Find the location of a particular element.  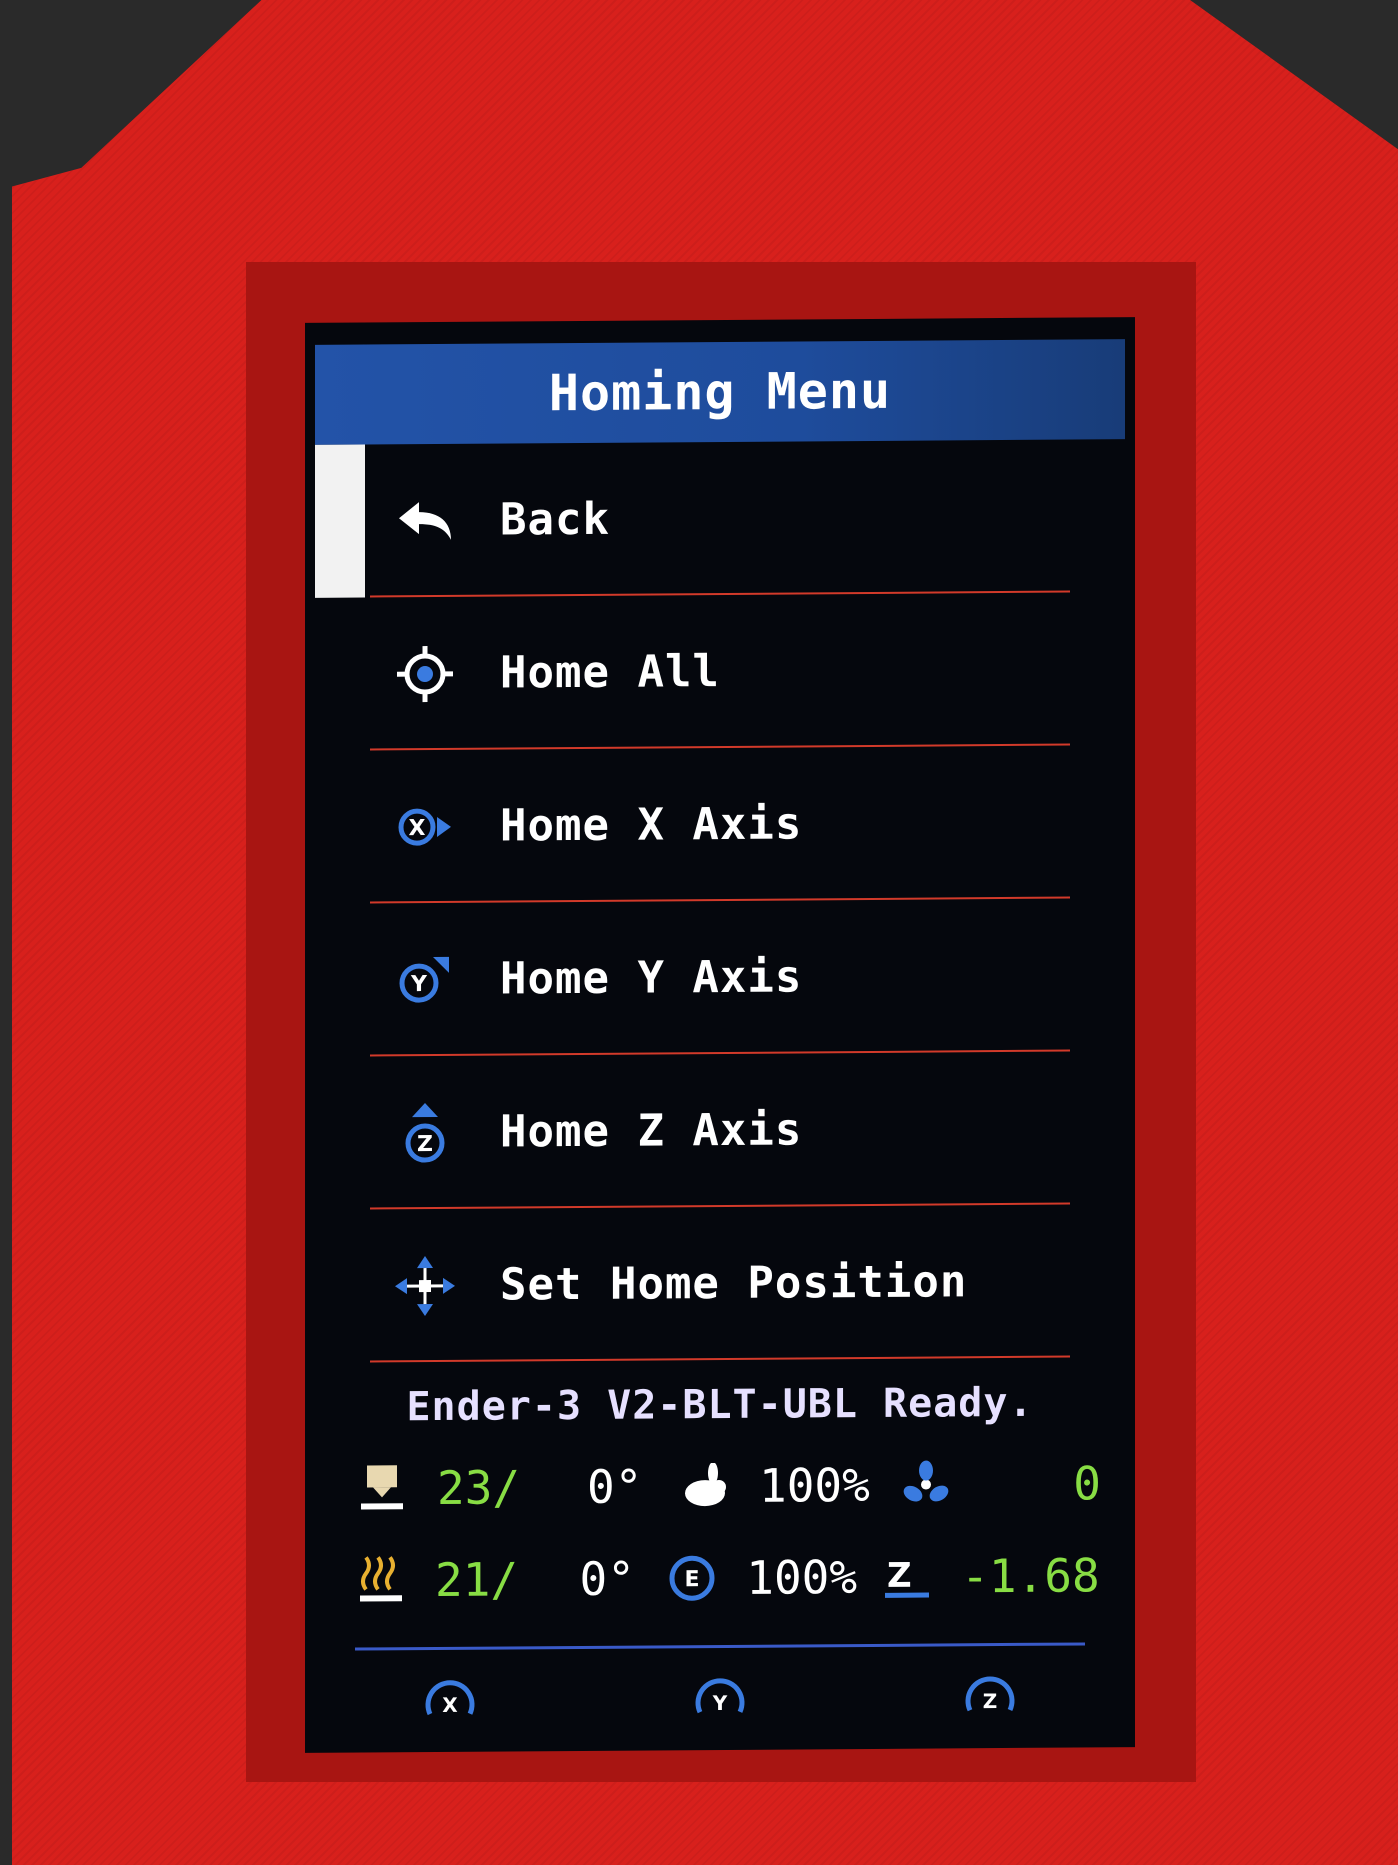

bed-target-temp: 0° is located at coordinates (607, 1578).